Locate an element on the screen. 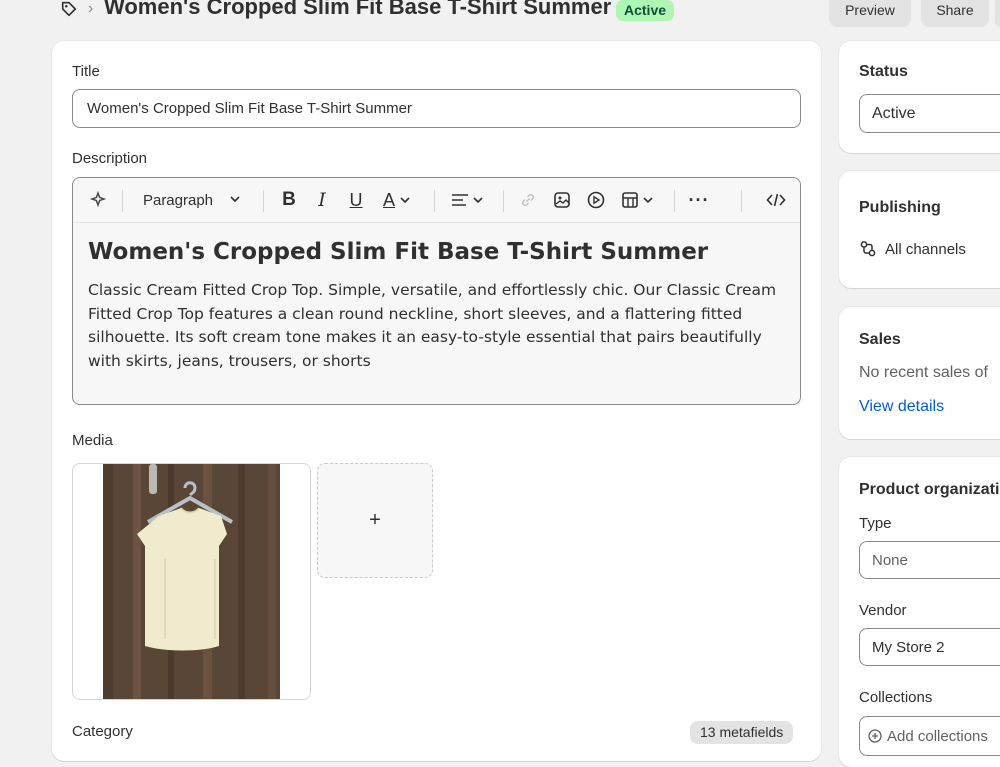 This screenshot has width=1000, height=767. format-select: Paragraph is located at coordinates (192, 200).